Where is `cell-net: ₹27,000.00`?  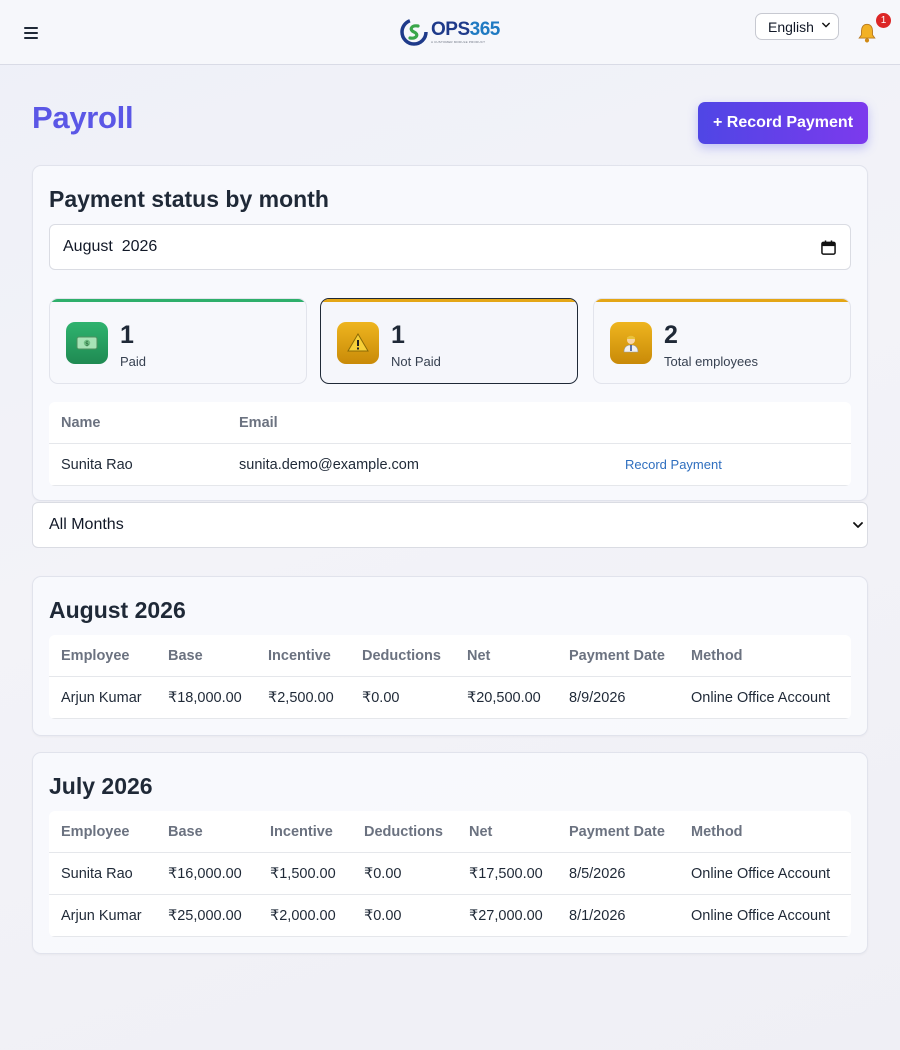
cell-net: ₹27,000.00 is located at coordinates (506, 916).